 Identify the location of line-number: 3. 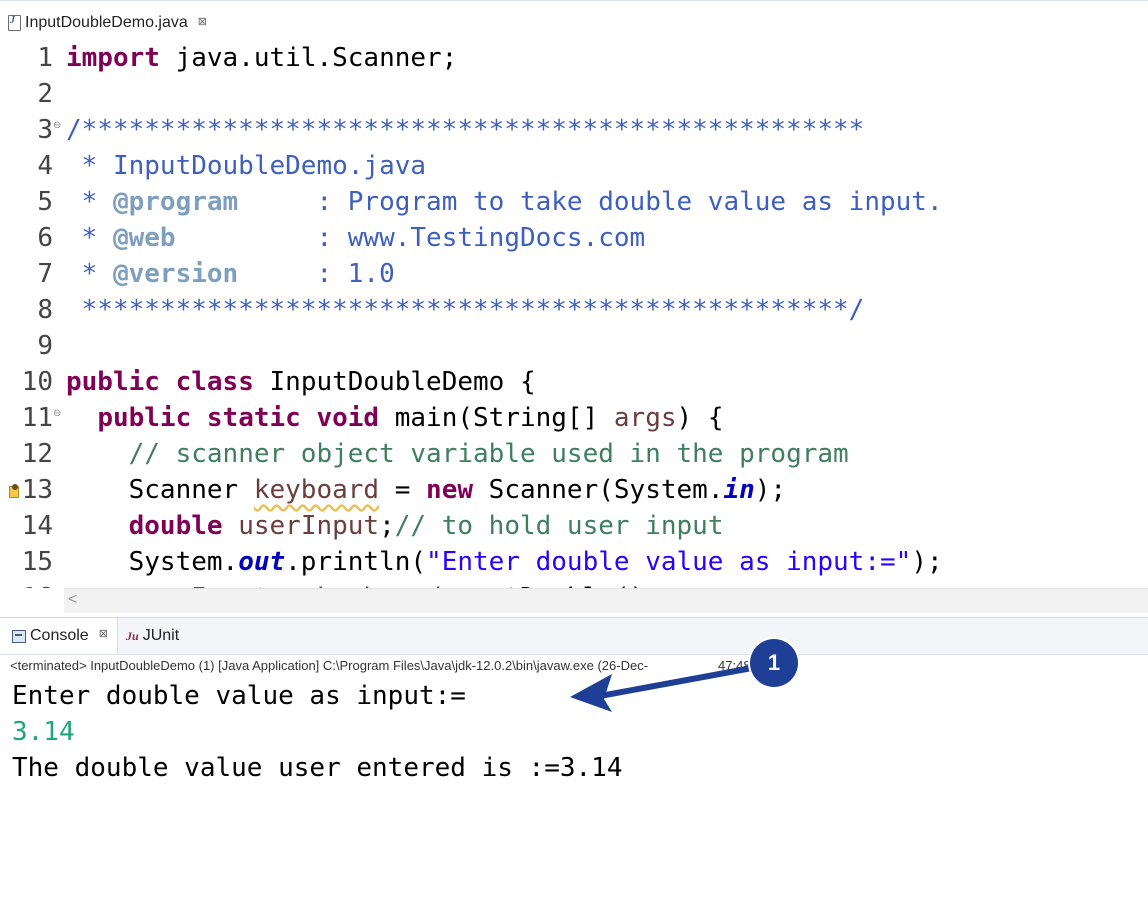
(45, 130).